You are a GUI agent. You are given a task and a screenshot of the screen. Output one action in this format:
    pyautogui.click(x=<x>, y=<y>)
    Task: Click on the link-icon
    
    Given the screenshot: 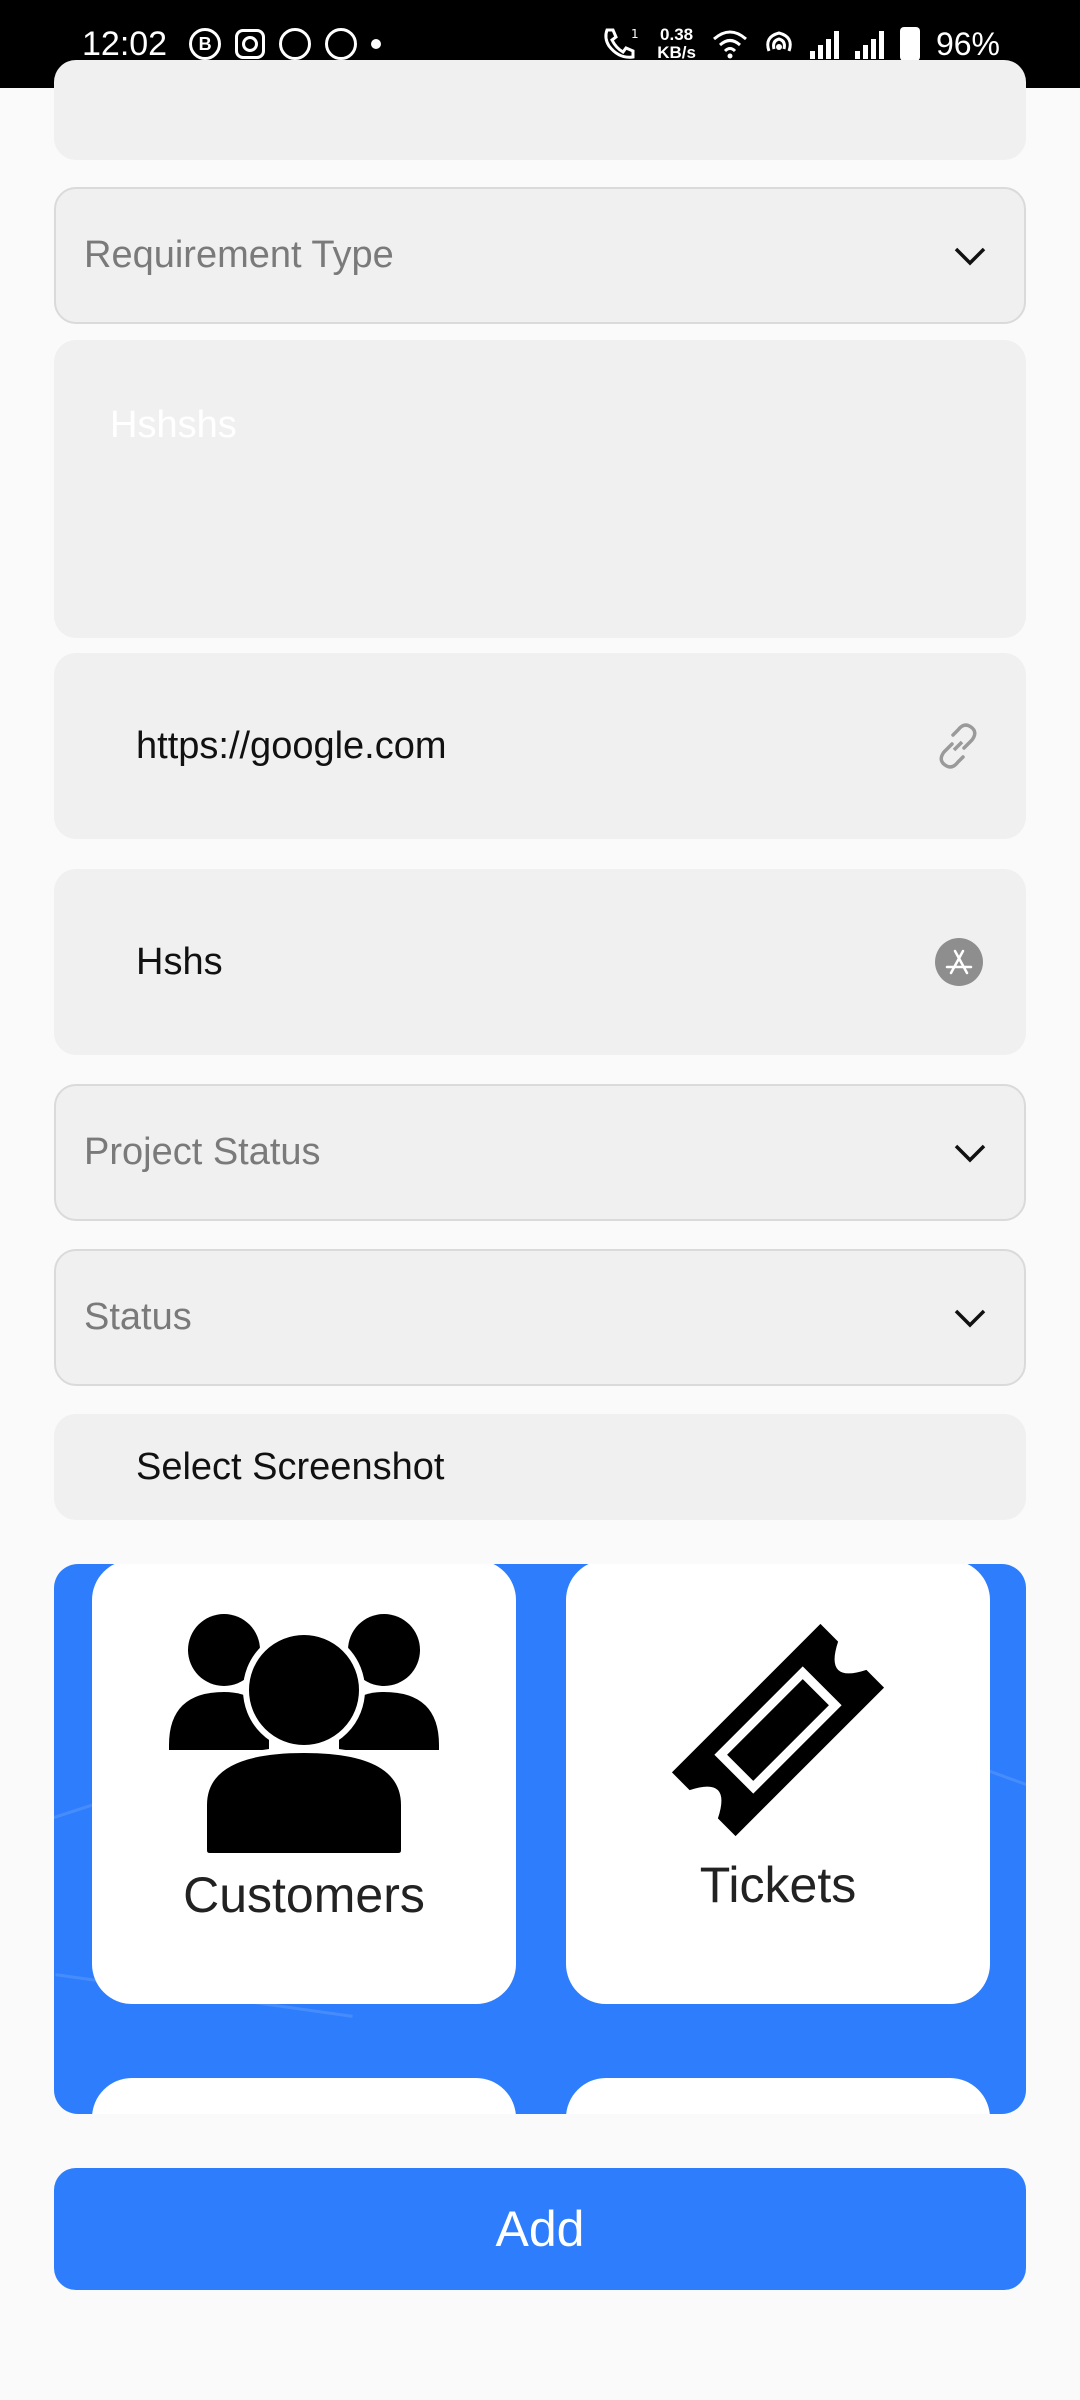 What is the action you would take?
    pyautogui.click(x=958, y=746)
    